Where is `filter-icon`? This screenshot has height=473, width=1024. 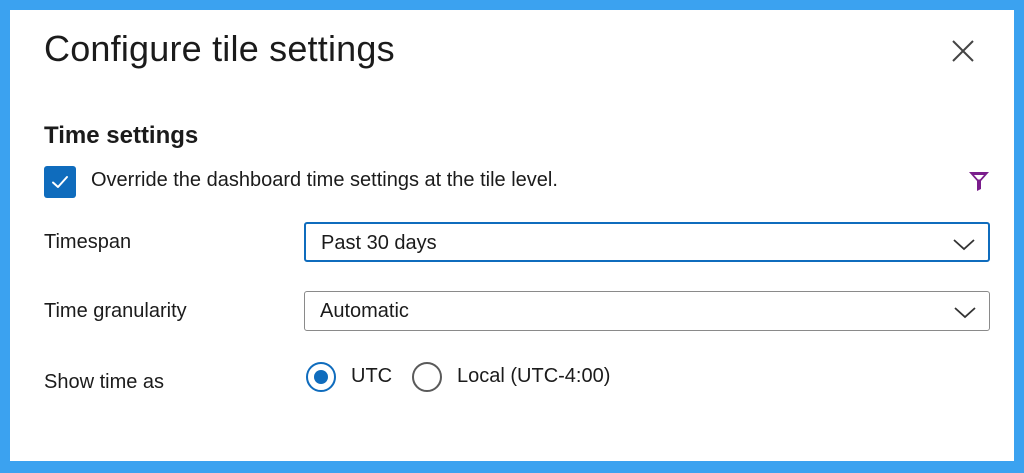 filter-icon is located at coordinates (979, 181).